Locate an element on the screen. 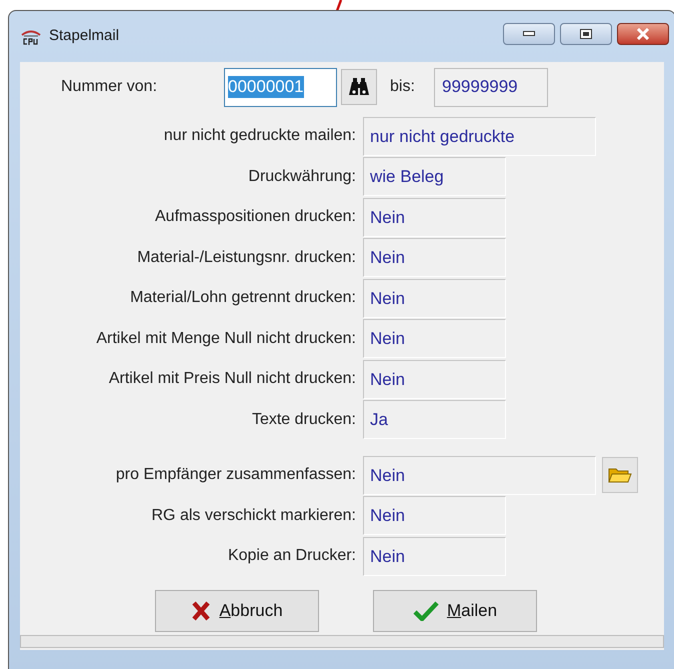  field-label: Texte drucken: is located at coordinates (303, 420).